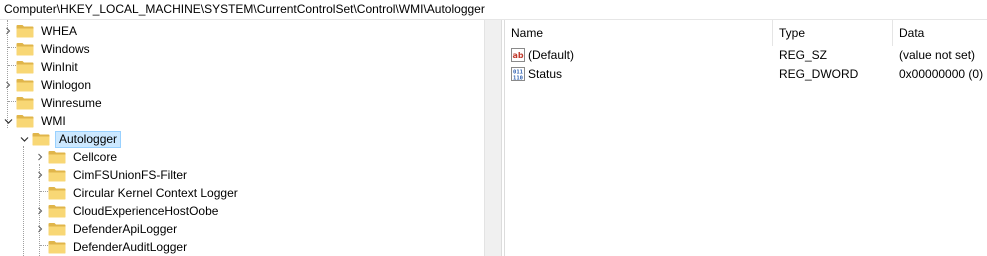  I want to click on column-header-type: Type, so click(833, 33).